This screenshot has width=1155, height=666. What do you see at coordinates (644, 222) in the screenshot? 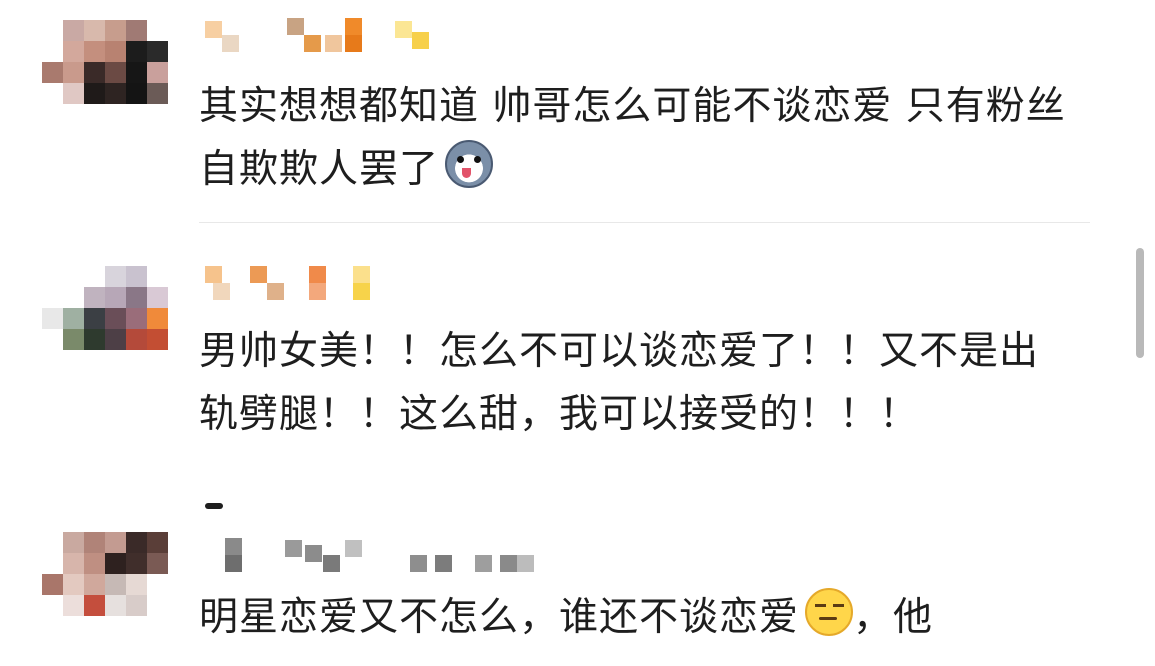
I see `divider` at bounding box center [644, 222].